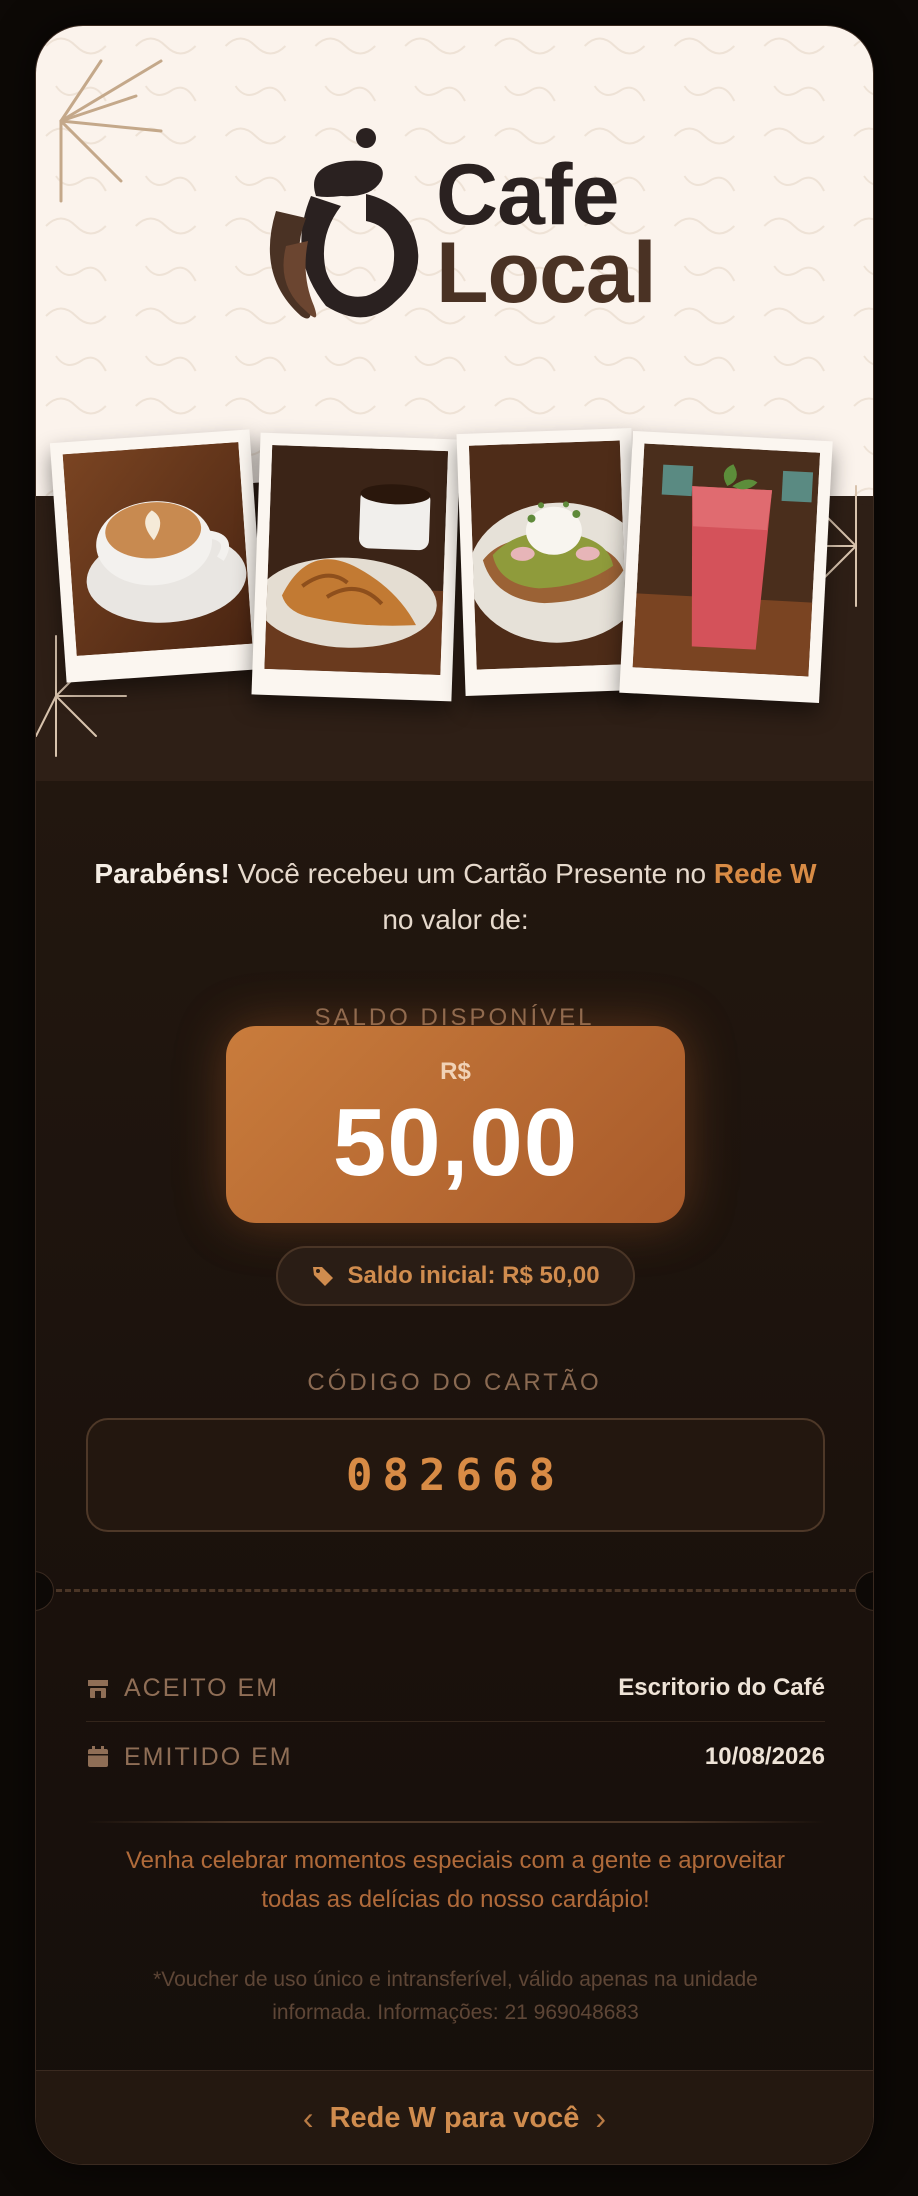 The width and height of the screenshot is (918, 2196). I want to click on network-name: Rede W, so click(765, 873).